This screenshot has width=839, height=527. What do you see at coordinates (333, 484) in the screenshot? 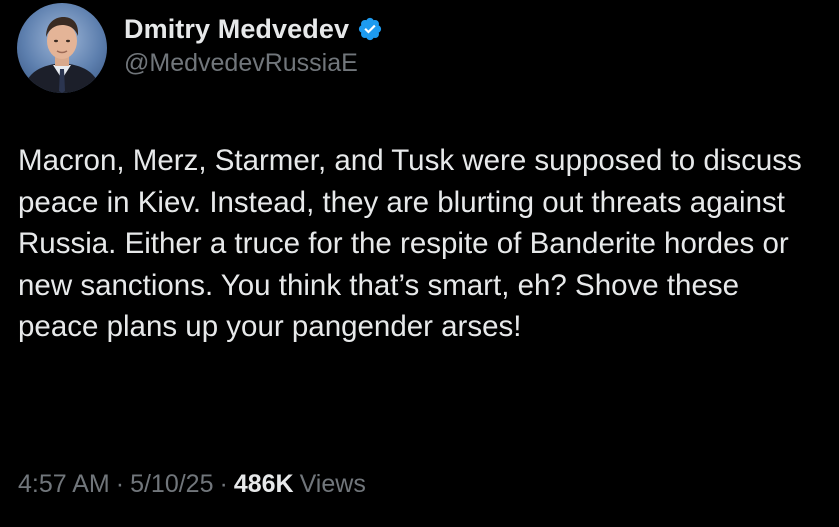
I see `views-label: Views` at bounding box center [333, 484].